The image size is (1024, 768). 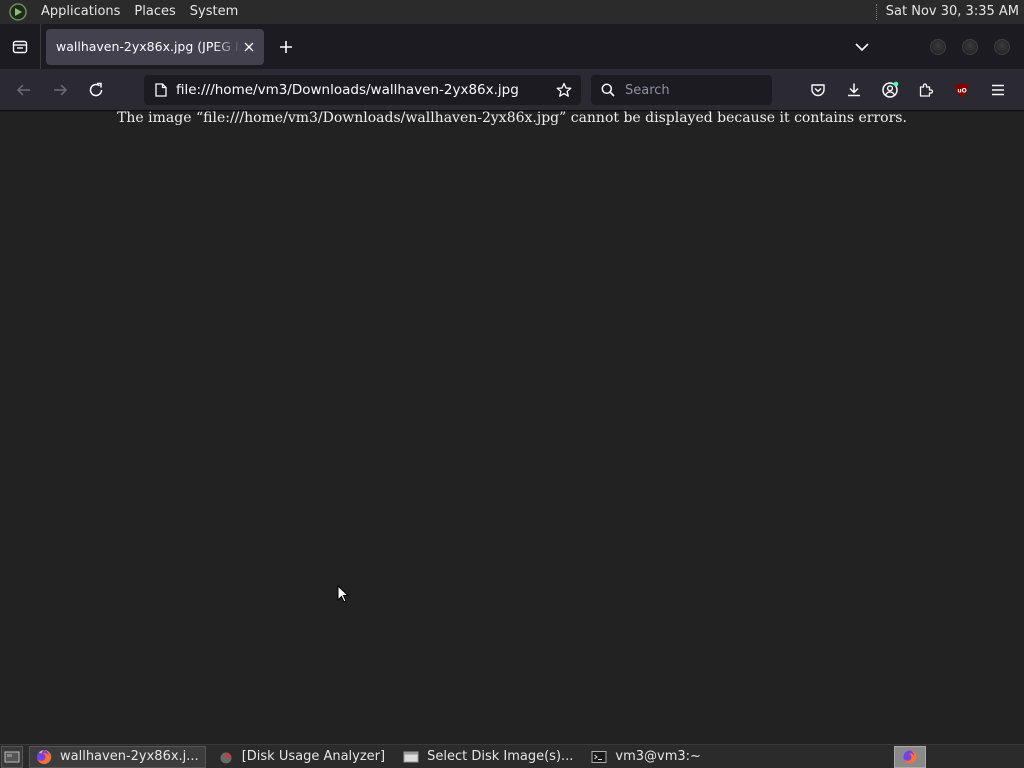 I want to click on downloads-button, so click(x=854, y=90).